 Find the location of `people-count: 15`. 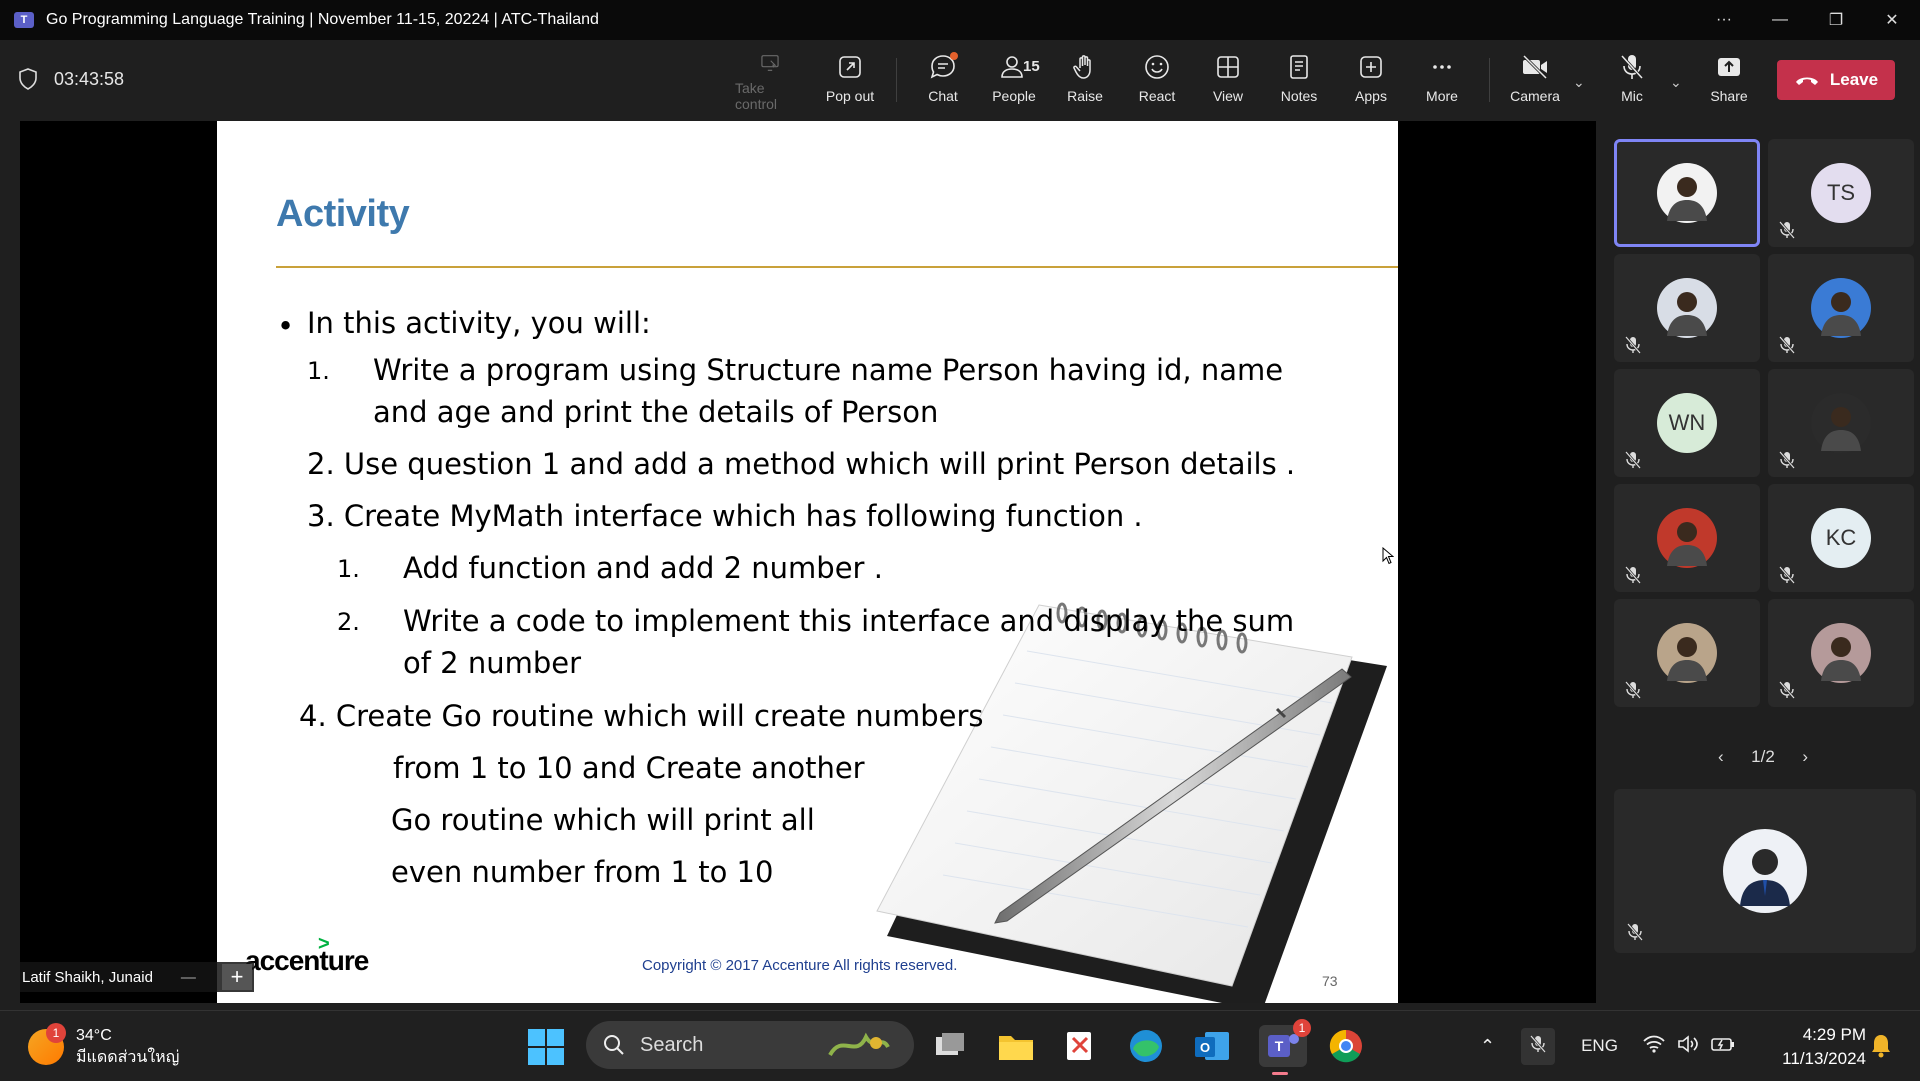

people-count: 15 is located at coordinates (1031, 66).